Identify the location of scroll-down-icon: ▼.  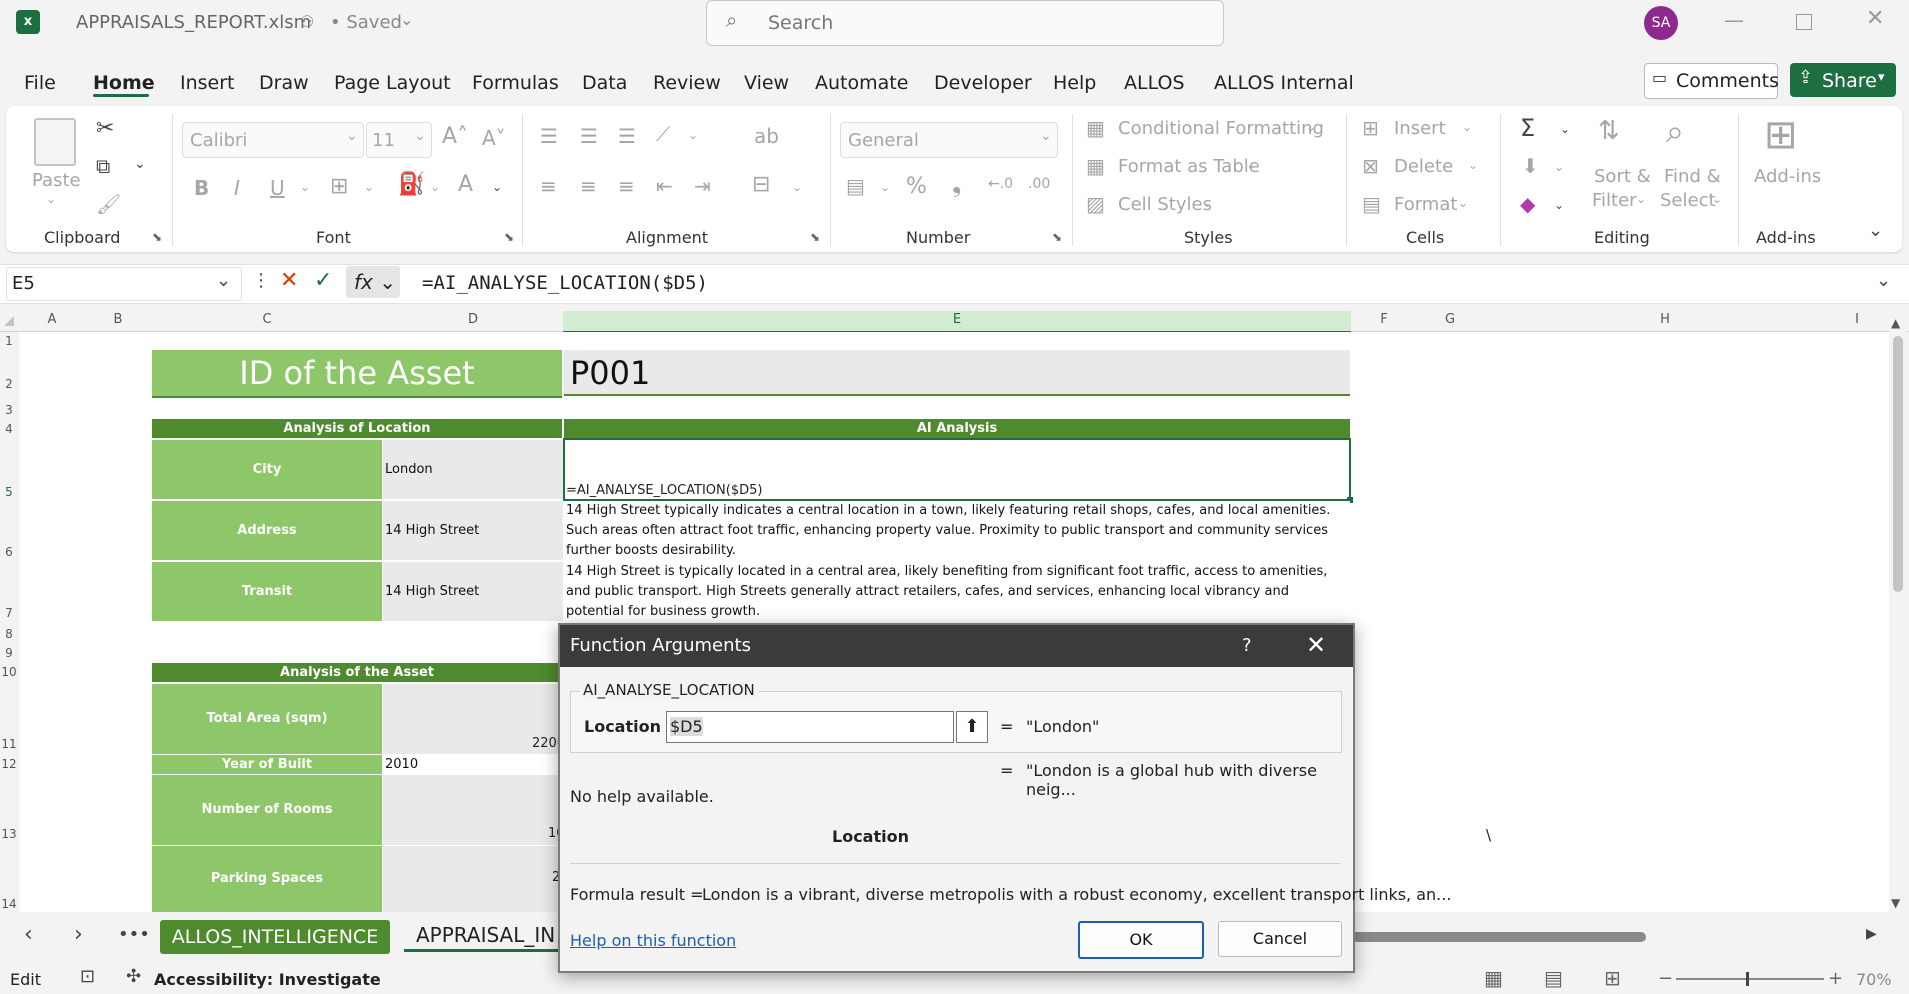
(1895, 903).